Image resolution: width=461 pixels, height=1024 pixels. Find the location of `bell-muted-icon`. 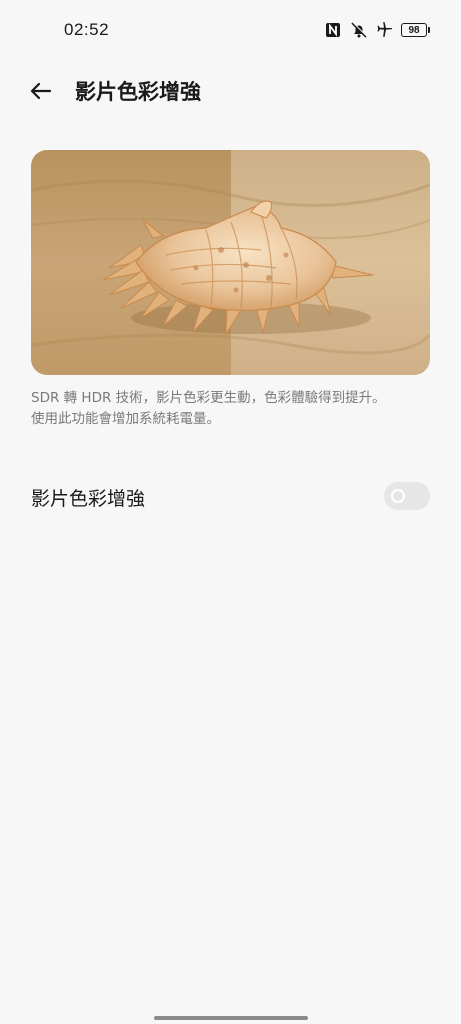

bell-muted-icon is located at coordinates (359, 30).